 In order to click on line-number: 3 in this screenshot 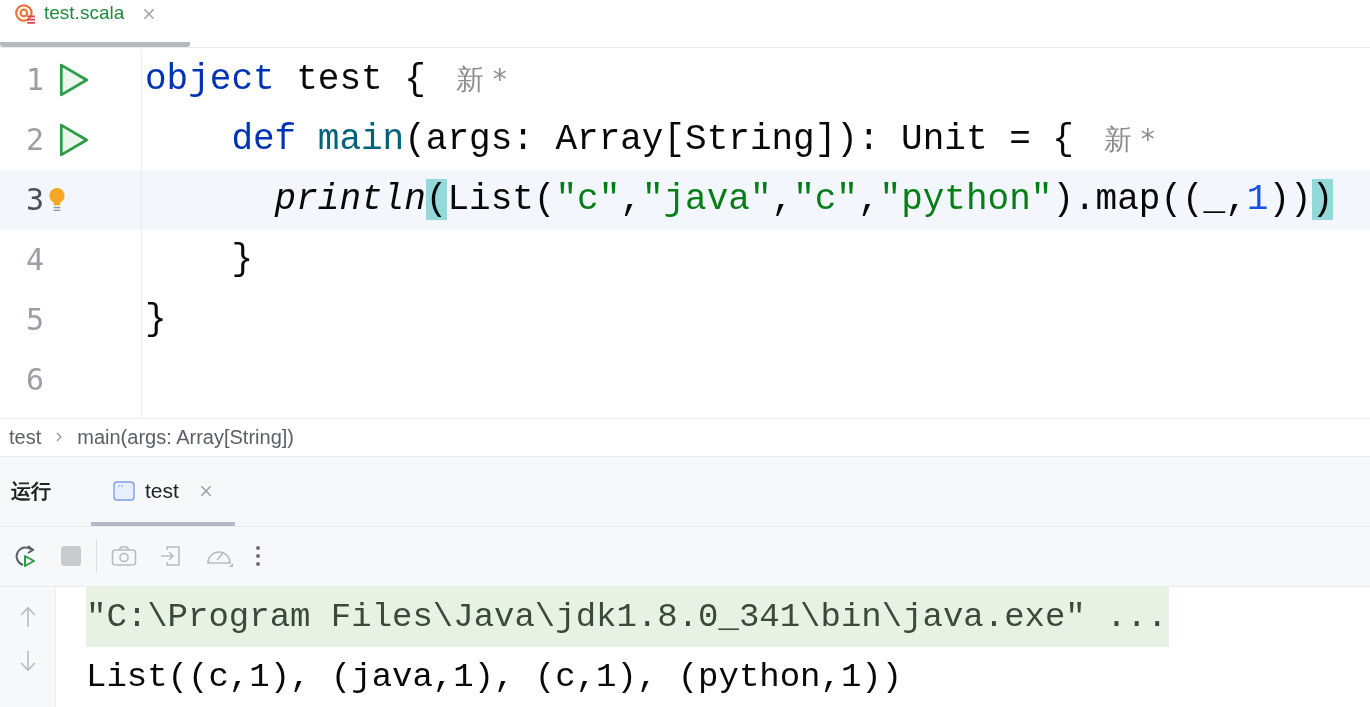, I will do `click(36, 200)`.